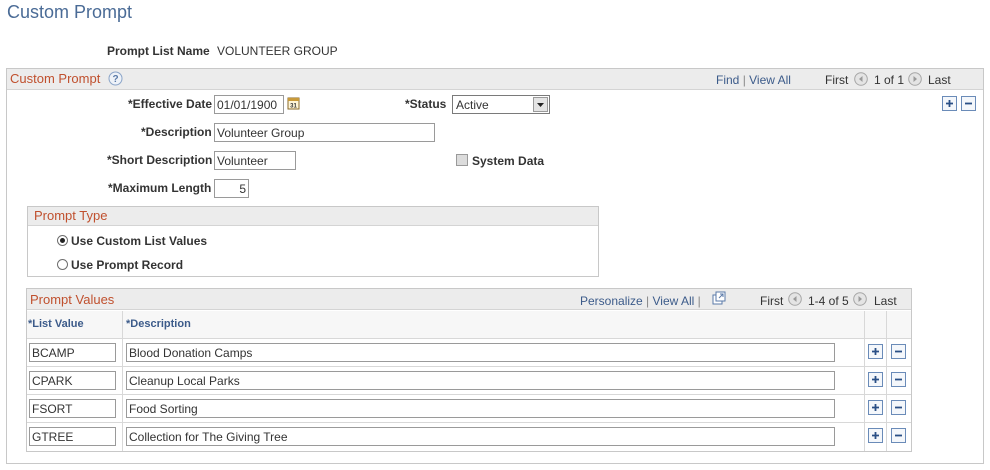 This screenshot has height=470, width=990. What do you see at coordinates (55, 78) in the screenshot?
I see `custom-prompt-section-title: Custom Prompt` at bounding box center [55, 78].